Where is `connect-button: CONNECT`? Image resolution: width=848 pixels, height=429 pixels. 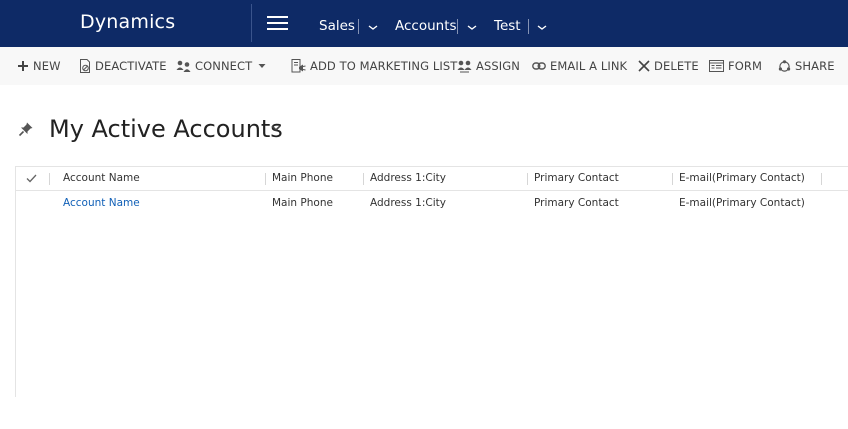 connect-button: CONNECT is located at coordinates (214, 66).